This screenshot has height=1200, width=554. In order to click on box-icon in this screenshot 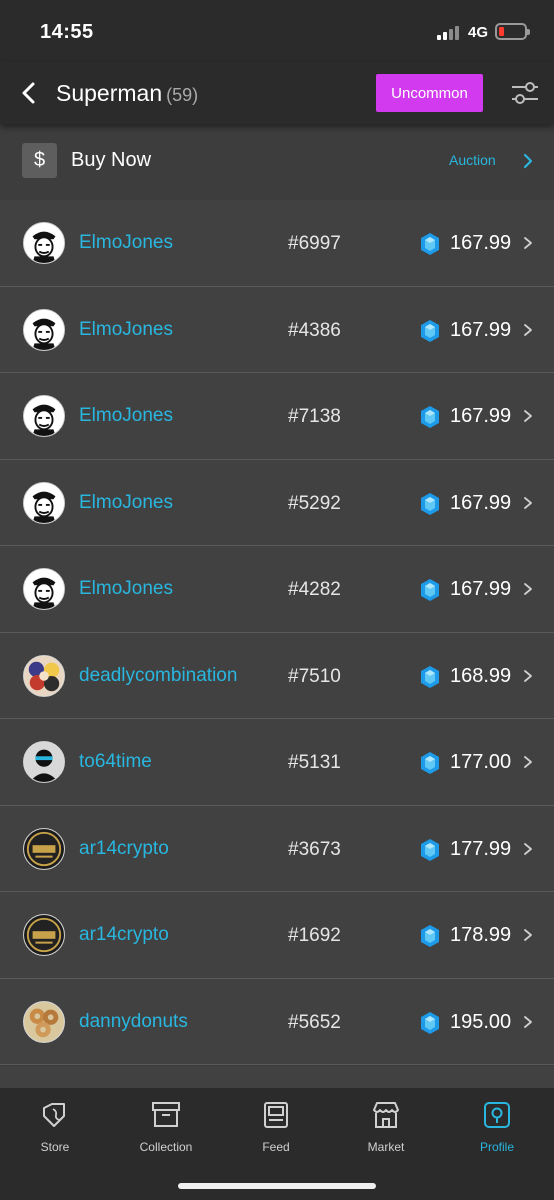, I will do `click(166, 1114)`.